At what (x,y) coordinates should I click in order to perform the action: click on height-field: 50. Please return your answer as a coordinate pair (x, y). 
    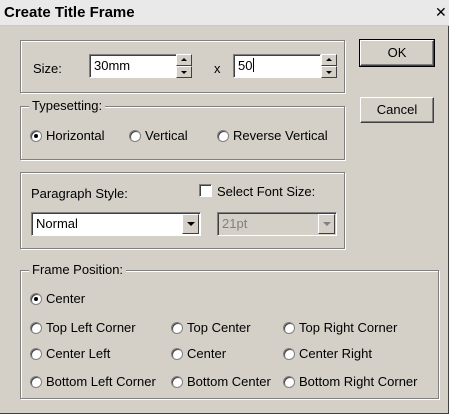
    Looking at the image, I should click on (277, 66).